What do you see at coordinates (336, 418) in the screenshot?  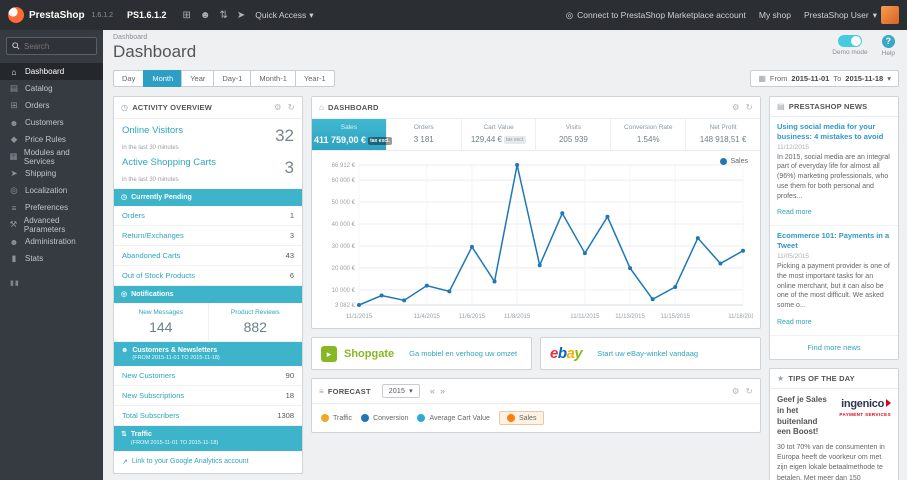 I see `forecast-legend-traffic: Traffic` at bounding box center [336, 418].